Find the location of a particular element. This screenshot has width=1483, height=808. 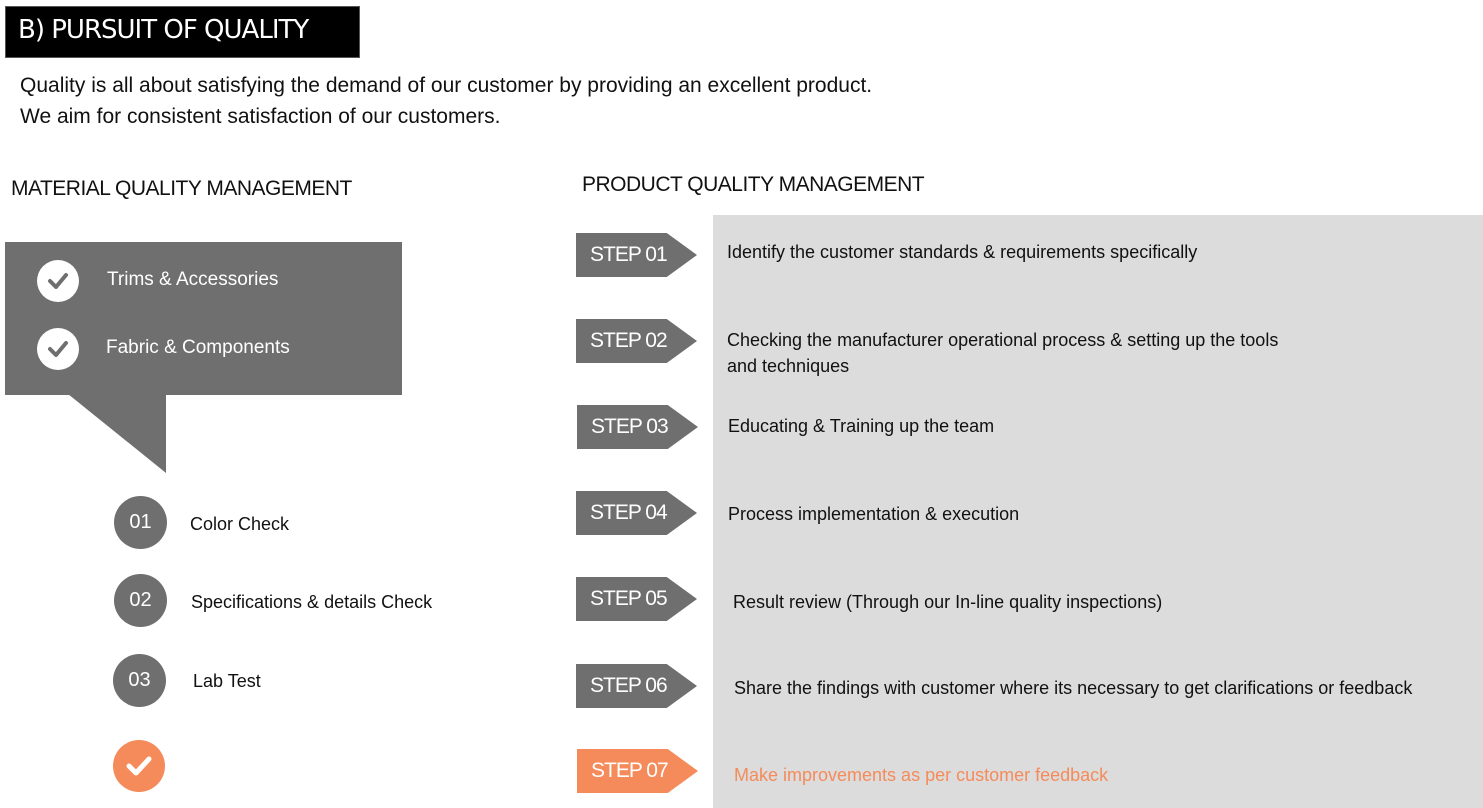

step-tag-03: STEP 03 is located at coordinates (637, 427).